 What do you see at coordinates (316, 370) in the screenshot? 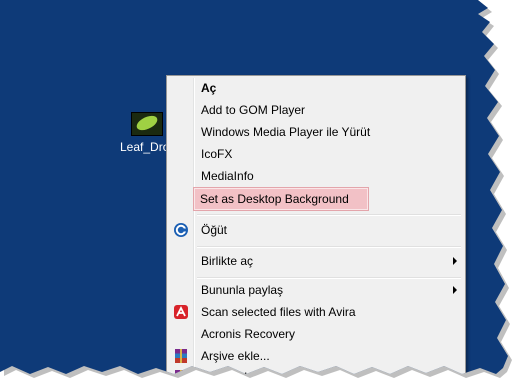
I see `menu-item-add-to-rar: Arşive ekle "Leaf_Drop.rar"` at bounding box center [316, 370].